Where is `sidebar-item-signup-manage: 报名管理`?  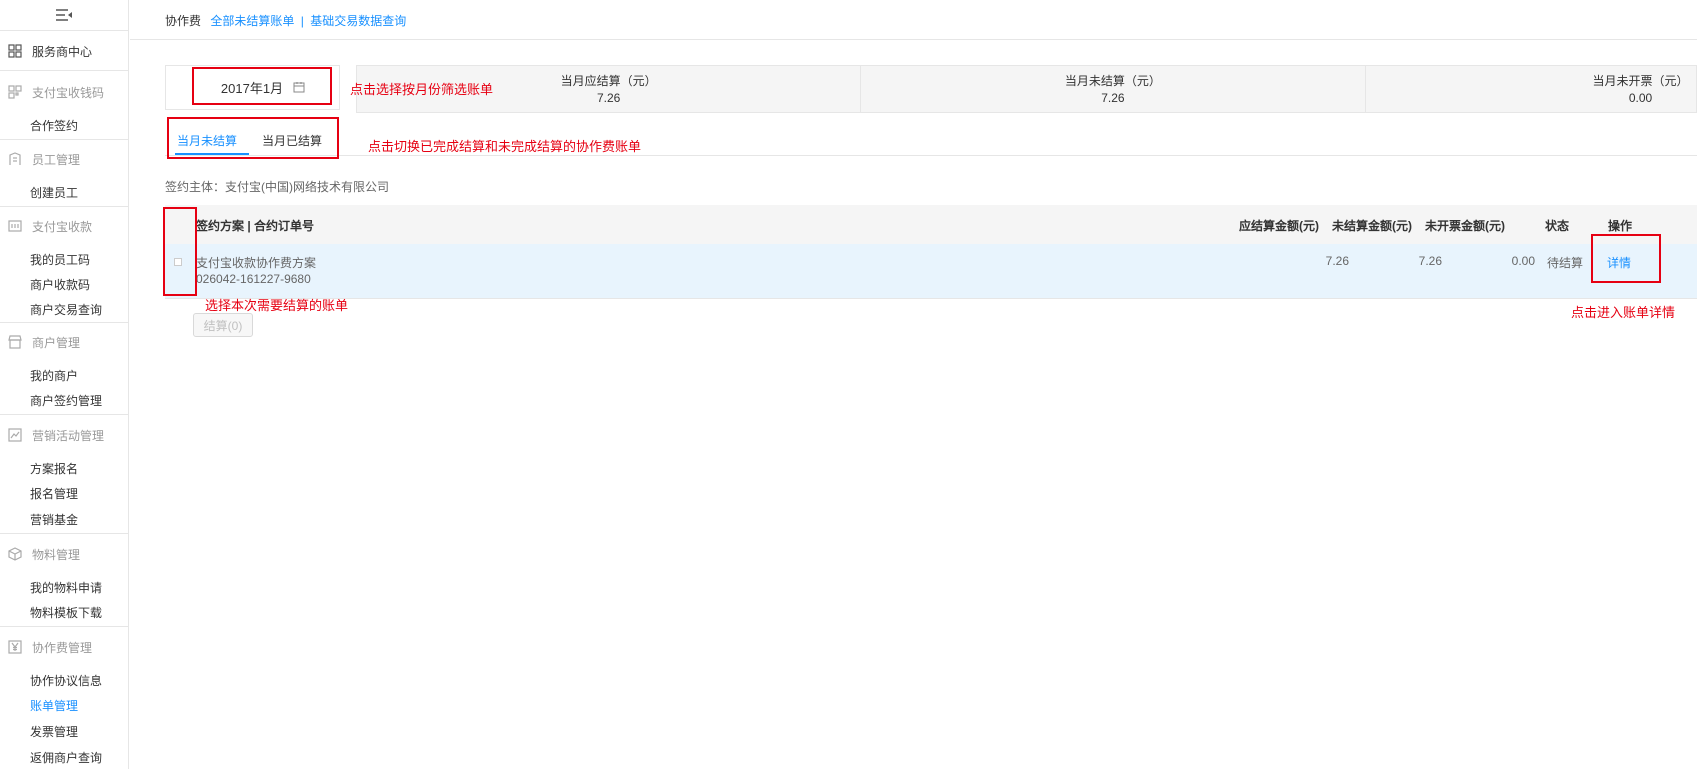 sidebar-item-signup-manage: 报名管理 is located at coordinates (54, 494).